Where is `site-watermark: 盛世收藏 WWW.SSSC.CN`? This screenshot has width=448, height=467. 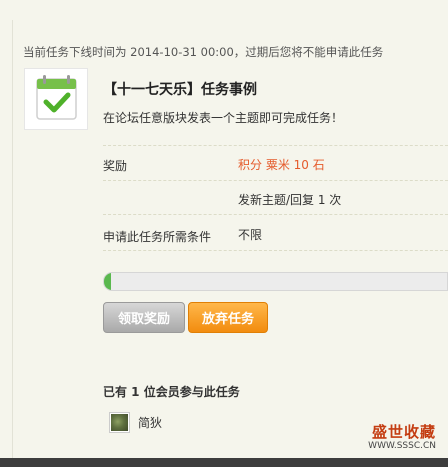 site-watermark: 盛世收藏 WWW.SSSC.CN is located at coordinates (396, 440).